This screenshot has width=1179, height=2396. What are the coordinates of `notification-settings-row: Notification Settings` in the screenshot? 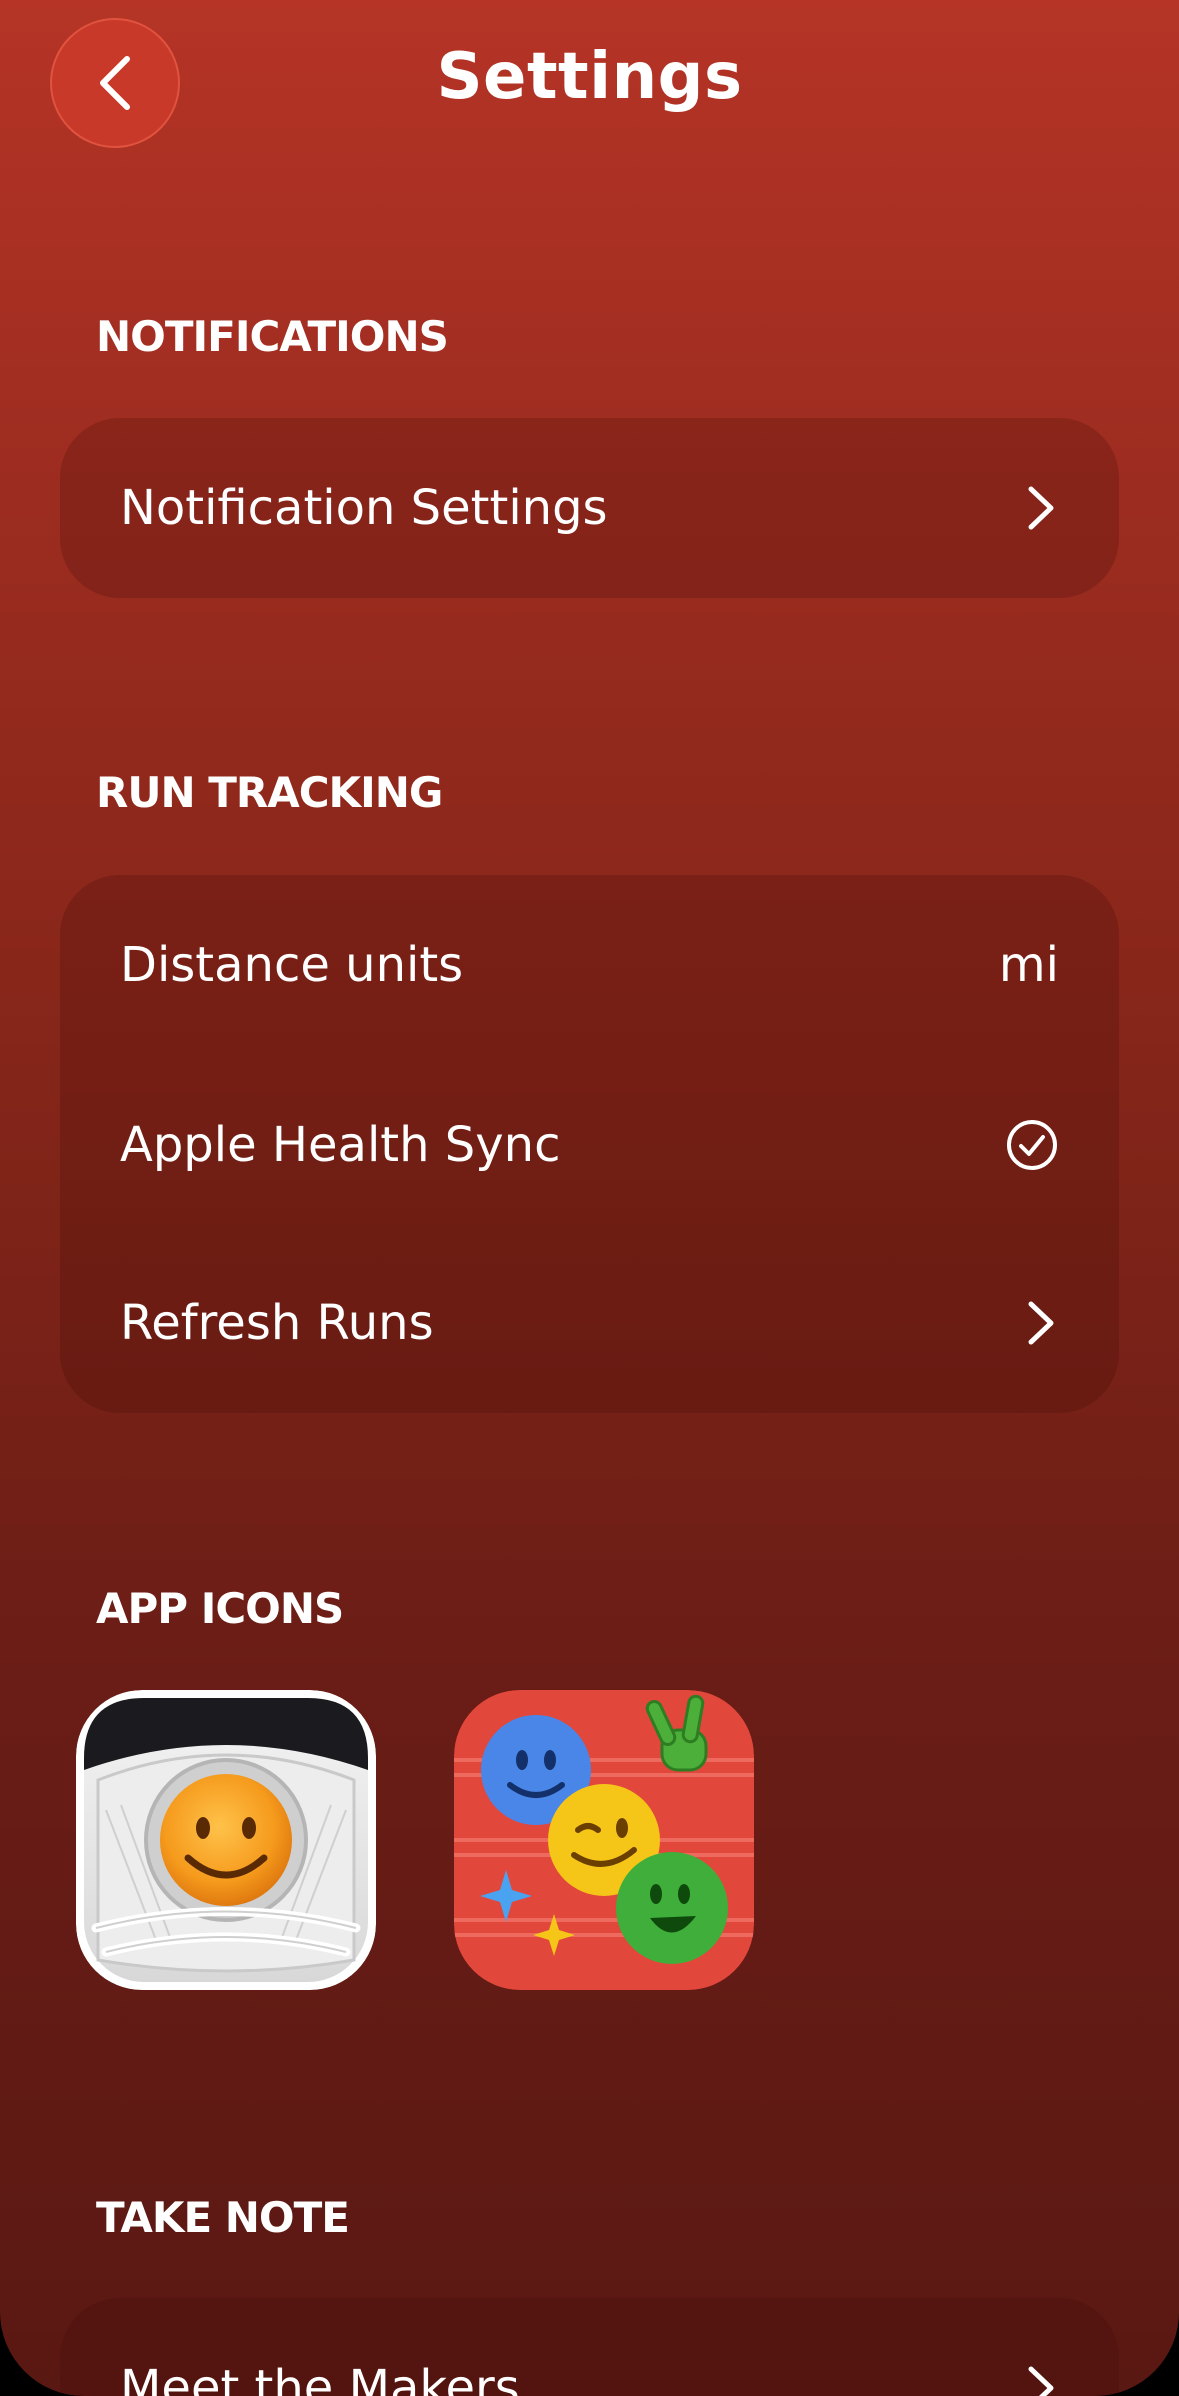 It's located at (589, 508).